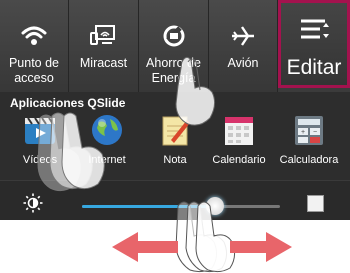  I want to click on app-label: Calendario, so click(239, 160).